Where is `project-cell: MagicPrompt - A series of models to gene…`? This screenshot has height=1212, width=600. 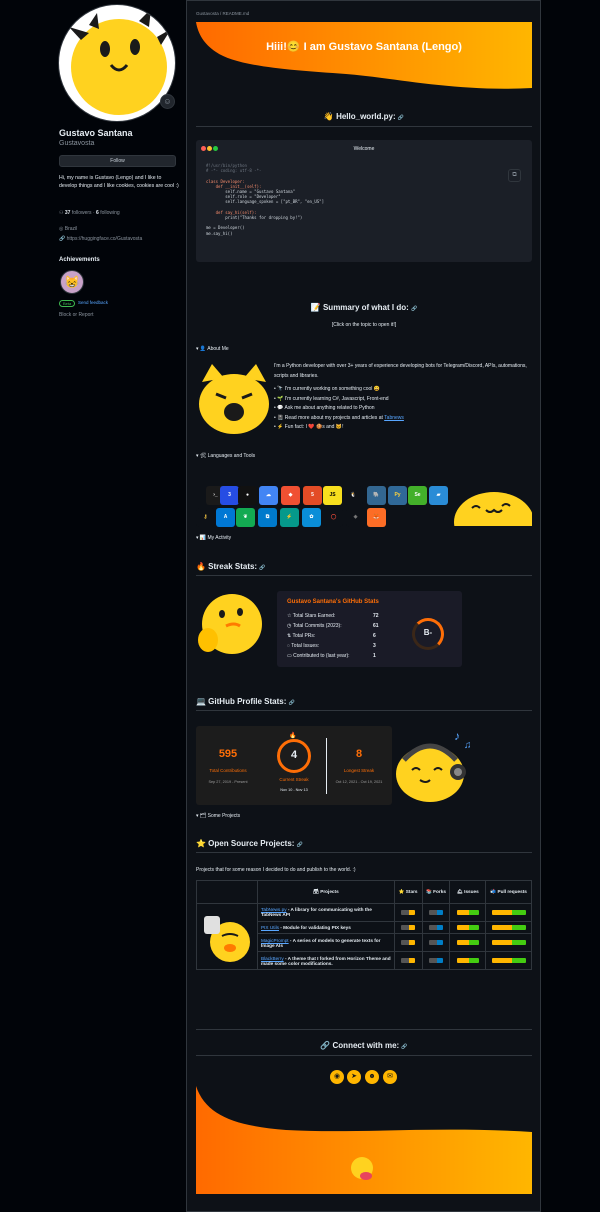 project-cell: MagicPrompt - A series of models to gene… is located at coordinates (326, 943).